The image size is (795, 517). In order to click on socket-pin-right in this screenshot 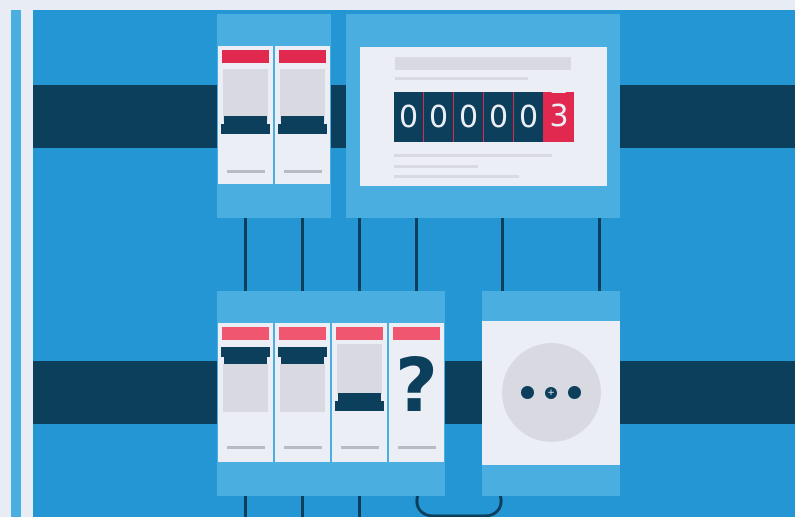, I will do `click(574, 392)`.